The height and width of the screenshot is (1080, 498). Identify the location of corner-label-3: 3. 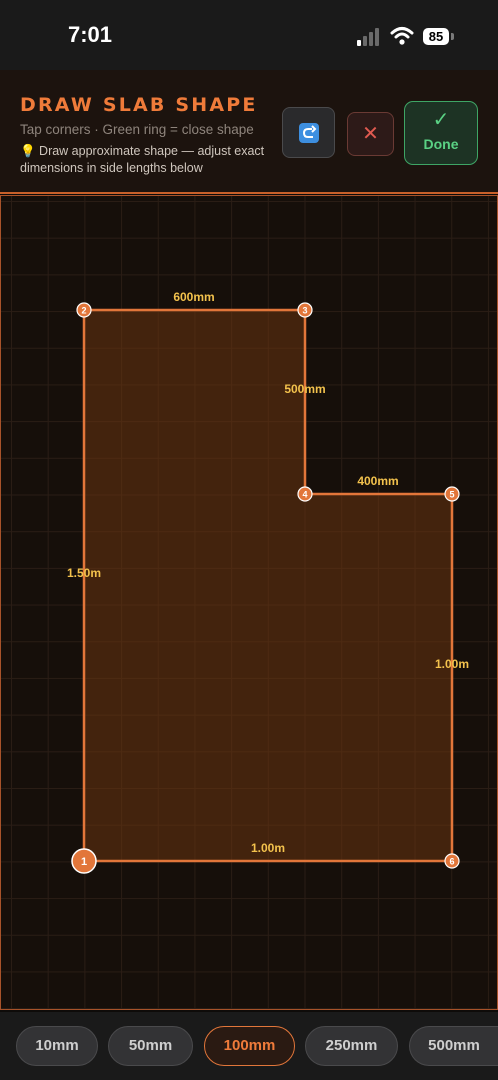
(304, 311).